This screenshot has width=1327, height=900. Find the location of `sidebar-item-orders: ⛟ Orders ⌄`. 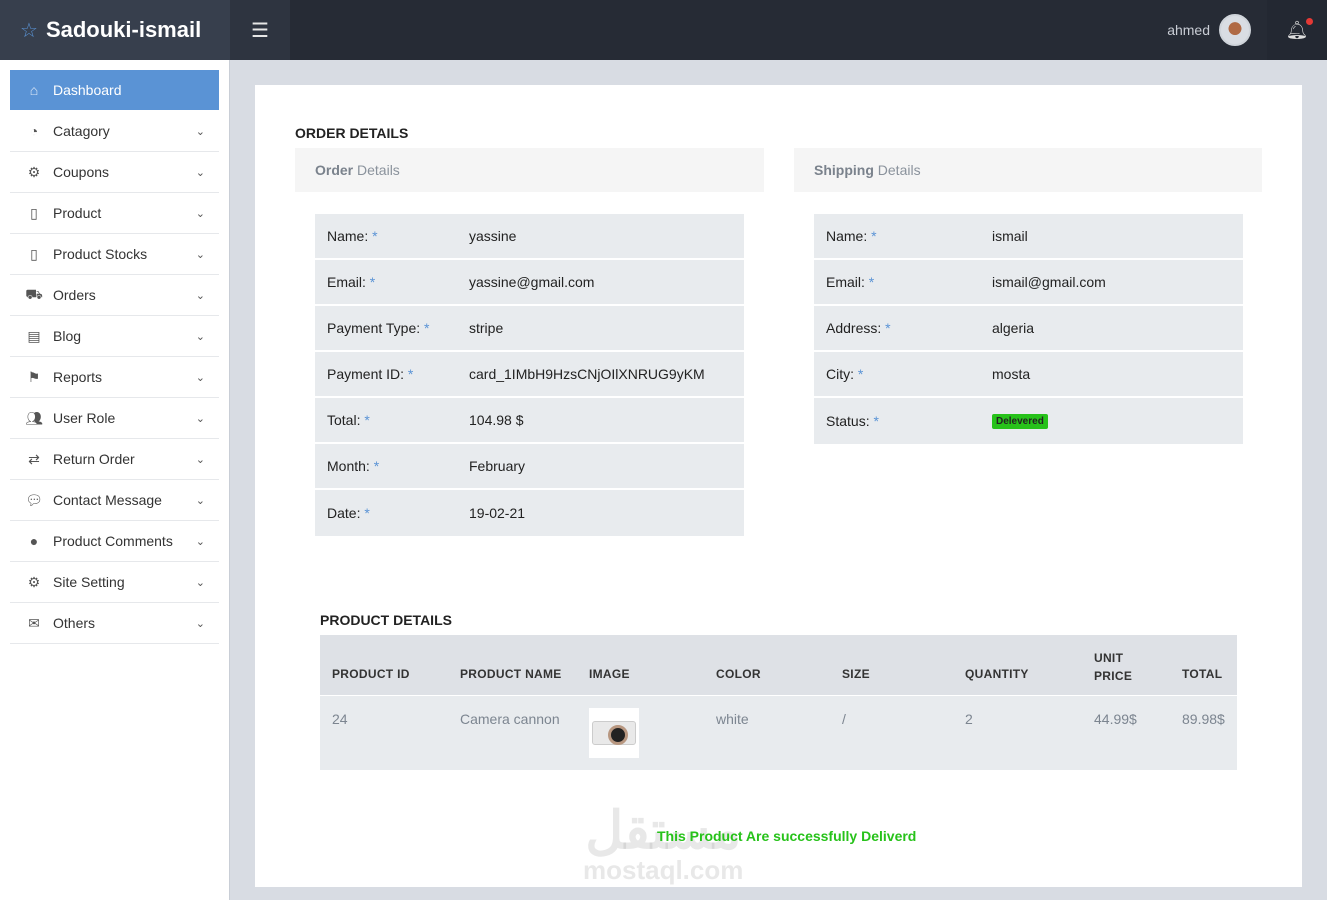

sidebar-item-orders: ⛟ Orders ⌄ is located at coordinates (114, 295).